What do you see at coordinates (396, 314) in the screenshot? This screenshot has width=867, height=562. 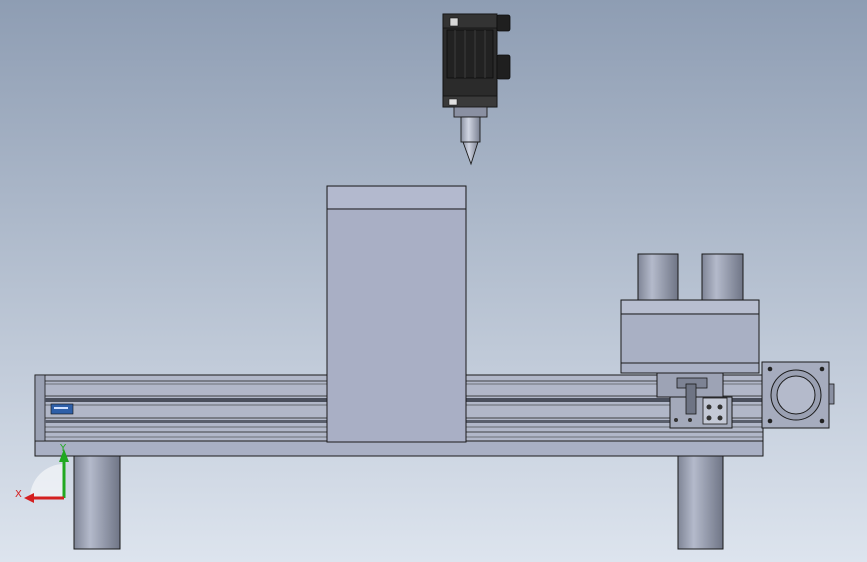 I see `work-block` at bounding box center [396, 314].